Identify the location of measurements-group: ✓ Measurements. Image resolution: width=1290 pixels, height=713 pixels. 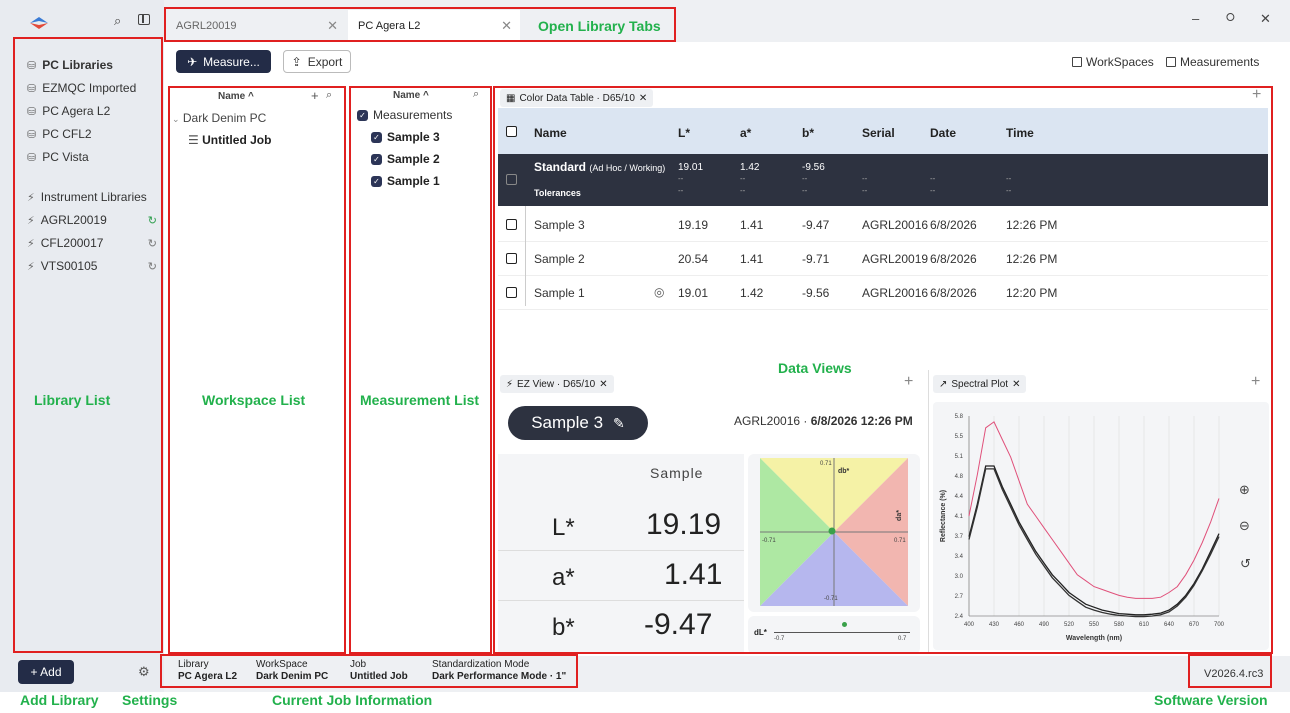
(404, 115).